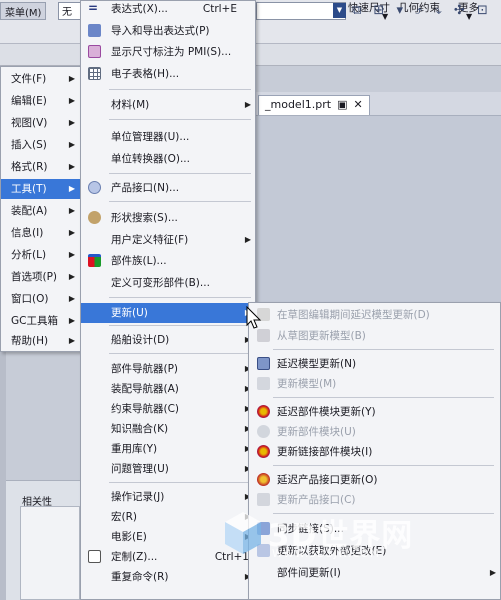 The height and width of the screenshot is (600, 501). Describe the element at coordinates (145, 369) in the screenshot. I see `menu-item-label: 部件导航器(P)` at that location.